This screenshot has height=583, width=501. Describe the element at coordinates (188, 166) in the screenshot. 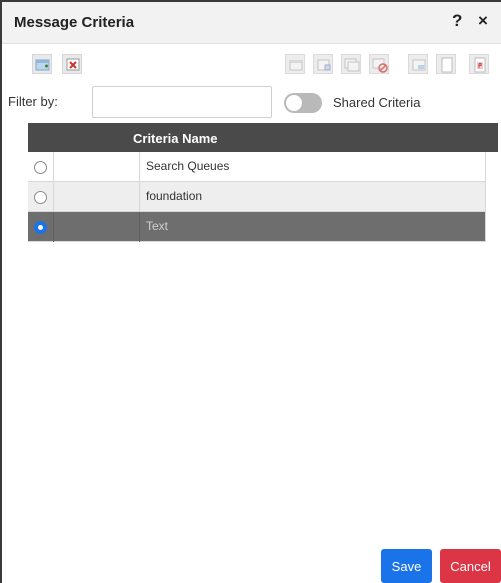

I see `criteria-name-cell: Search Queues` at that location.